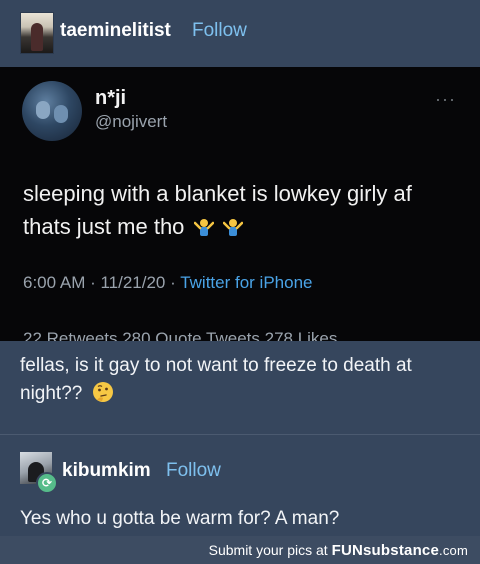 The image size is (480, 564). I want to click on funsubstance-logo: FUNsubstance.com, so click(399, 550).